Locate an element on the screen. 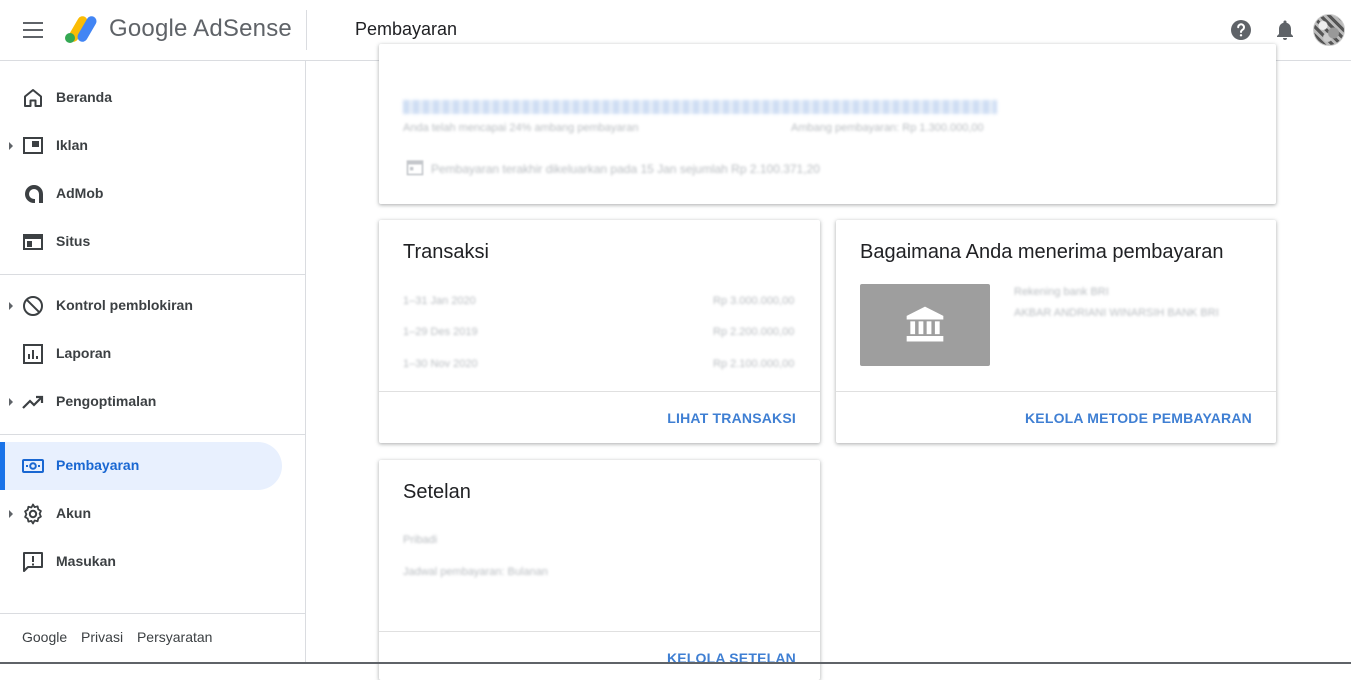 The height and width of the screenshot is (680, 1351). account-avatar is located at coordinates (1329, 30).